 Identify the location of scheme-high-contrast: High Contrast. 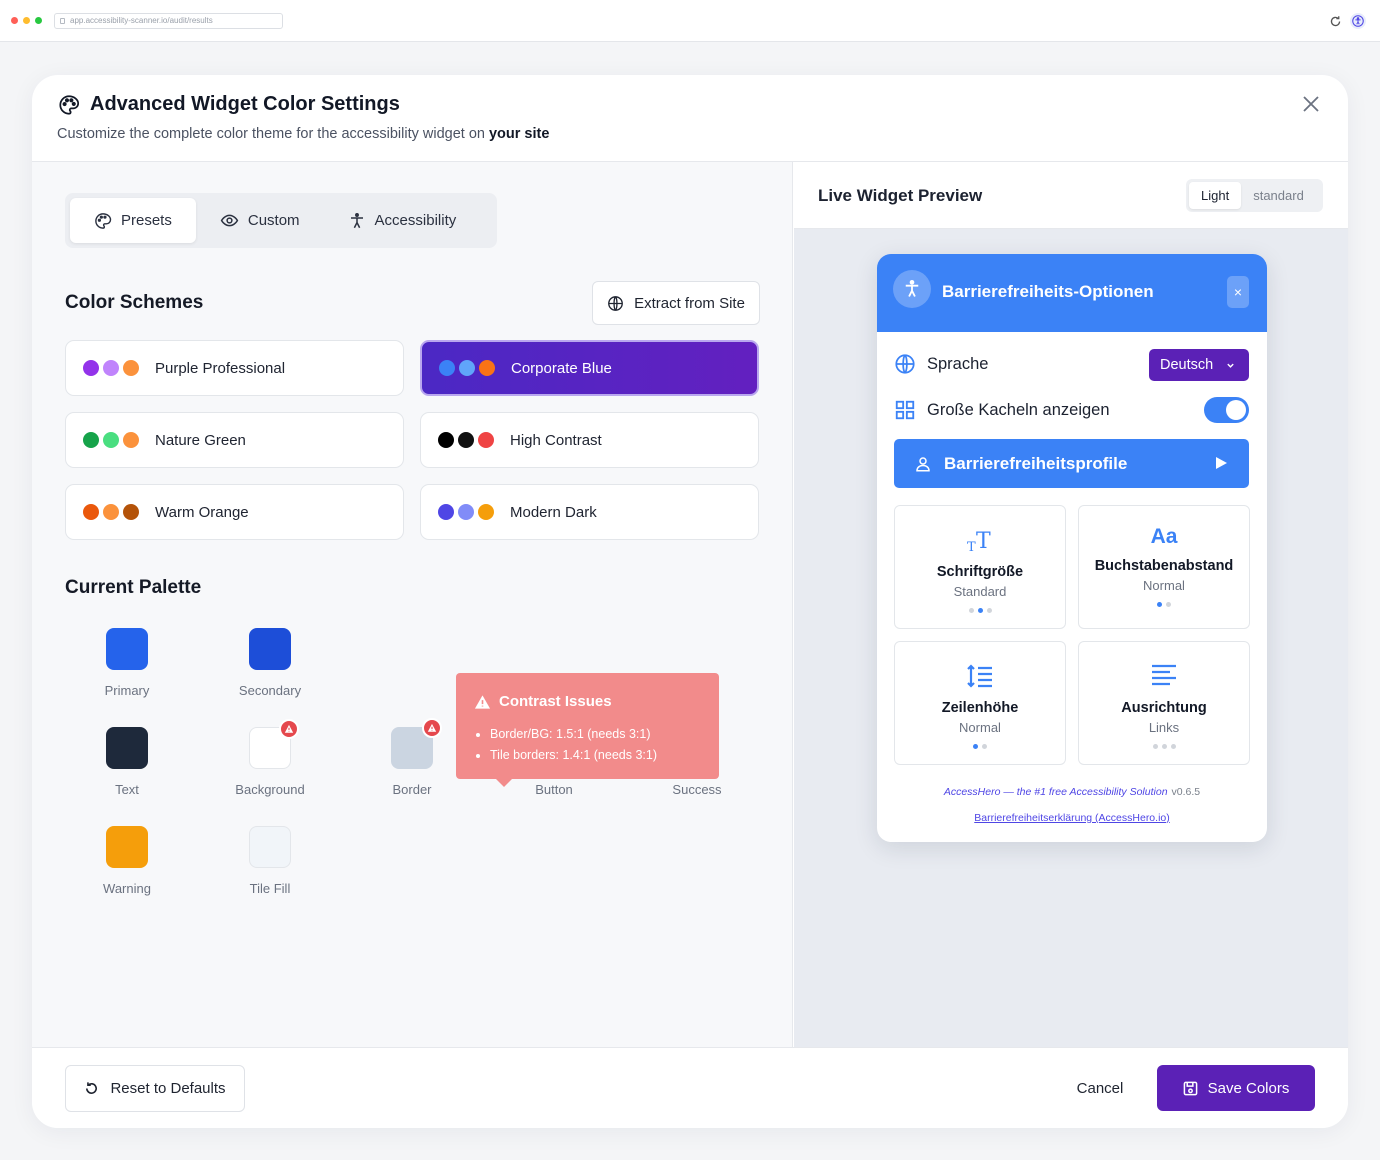
(589, 440).